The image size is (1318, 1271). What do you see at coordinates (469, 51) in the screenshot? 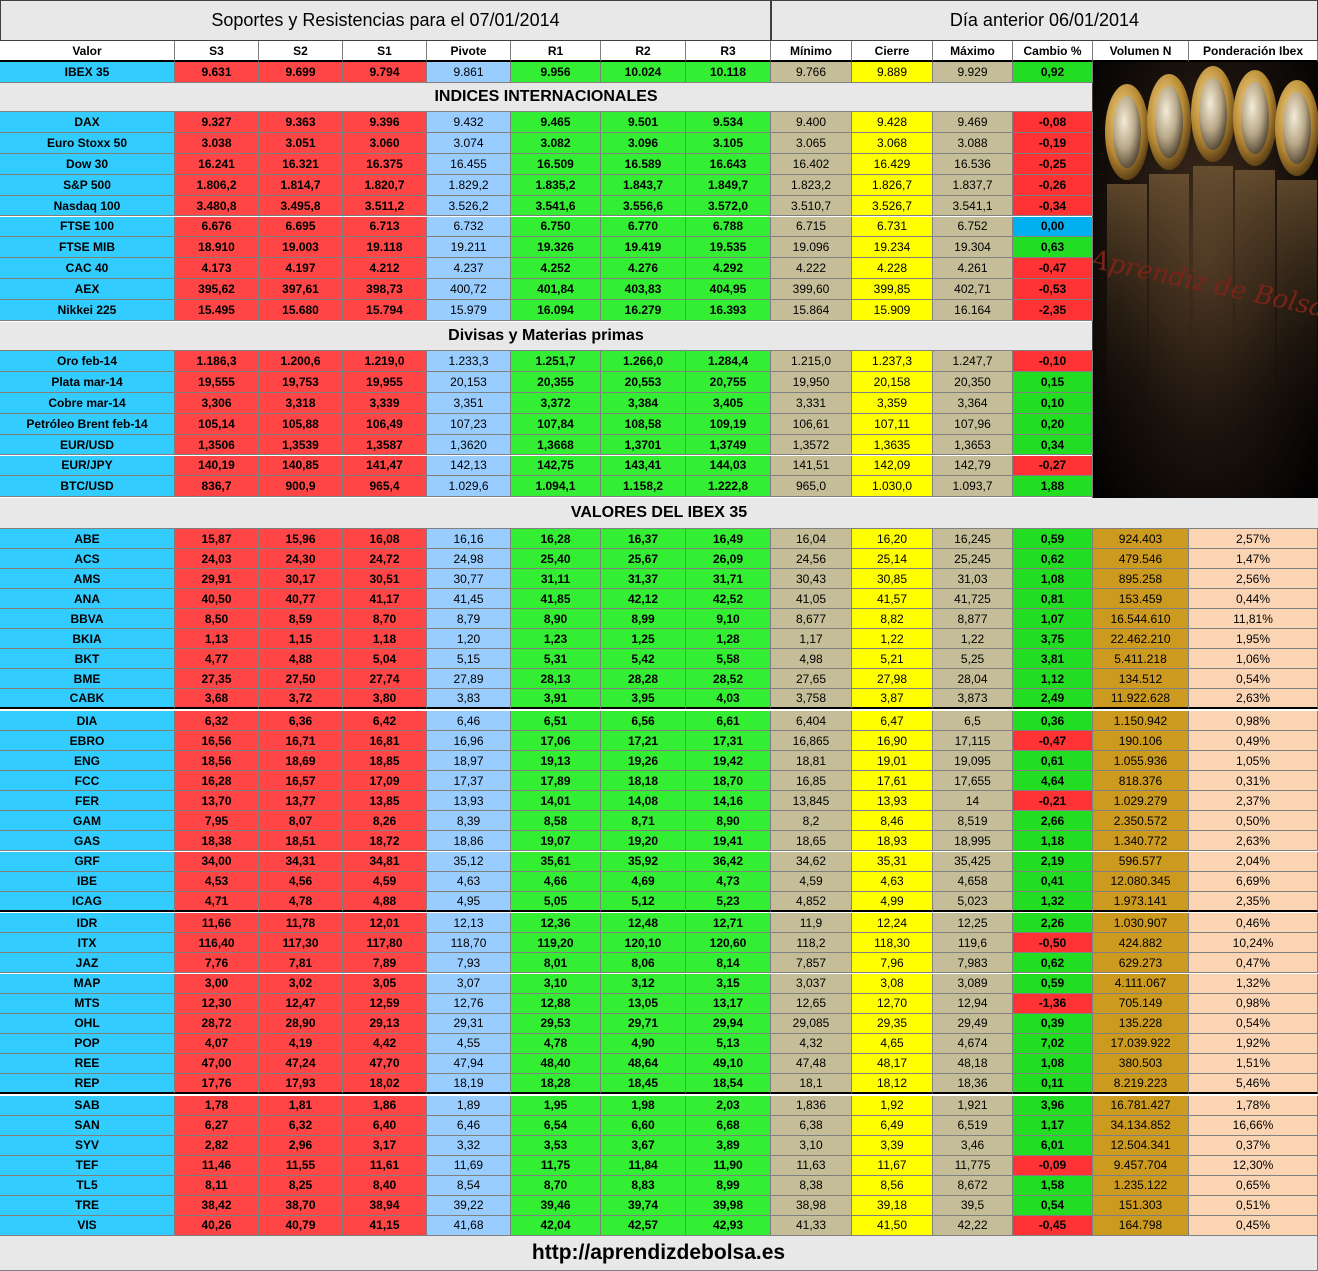
I see `header-pivote: Pivote` at bounding box center [469, 51].